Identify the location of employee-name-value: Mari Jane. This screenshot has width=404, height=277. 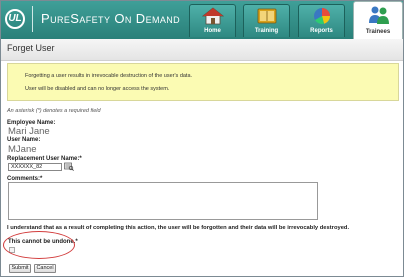
(29, 131).